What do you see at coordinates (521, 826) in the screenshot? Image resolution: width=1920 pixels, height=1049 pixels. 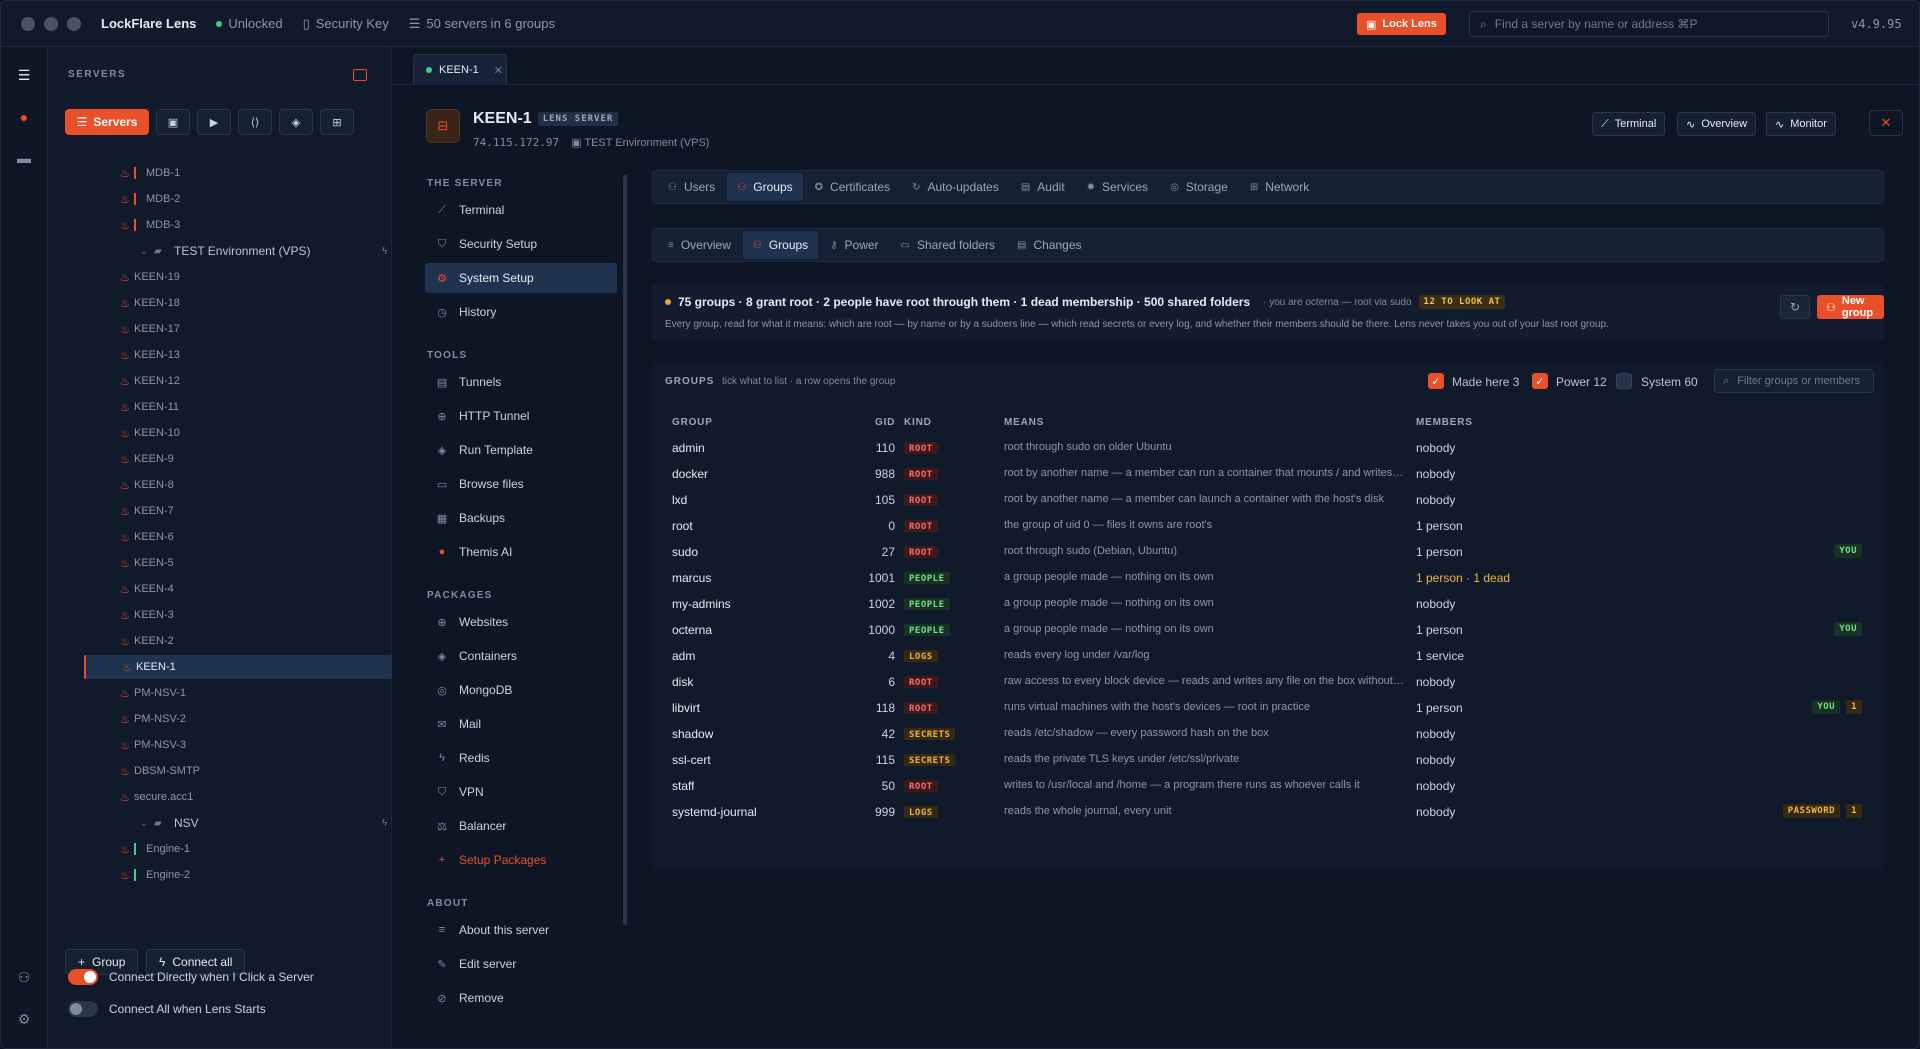 I see `menu-item: ⚖ Balancer` at bounding box center [521, 826].